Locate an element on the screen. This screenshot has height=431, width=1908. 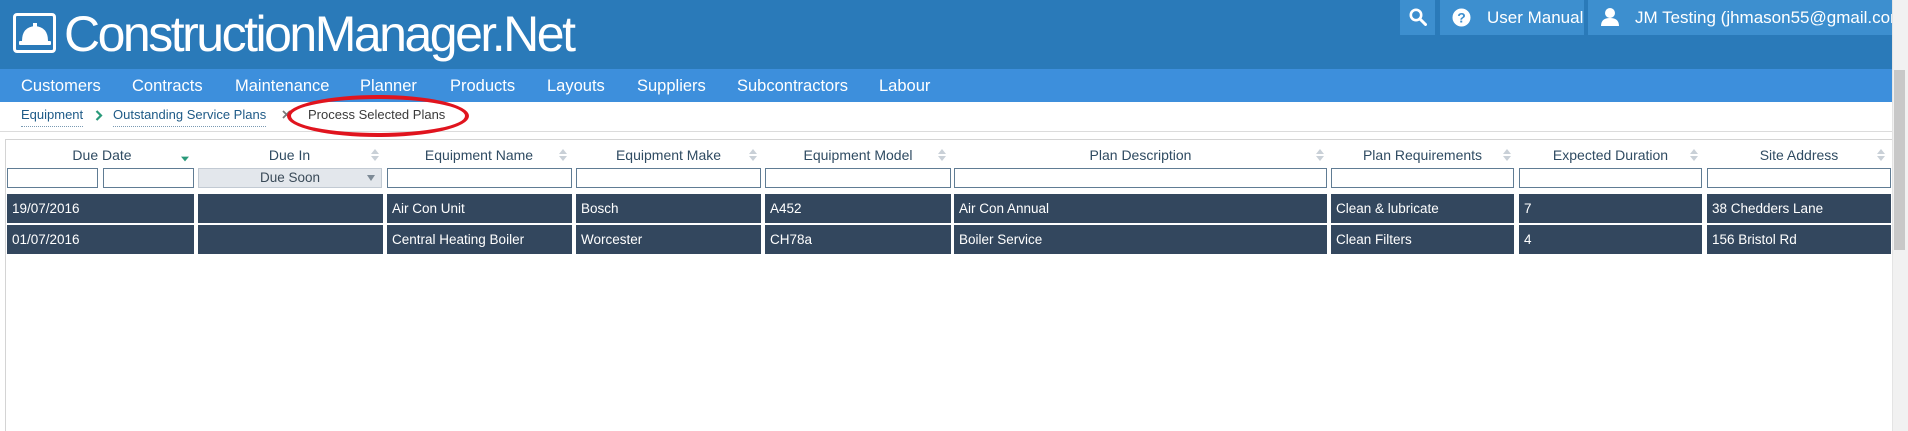
cell-plan-description: Air Con Annual is located at coordinates (1140, 208).